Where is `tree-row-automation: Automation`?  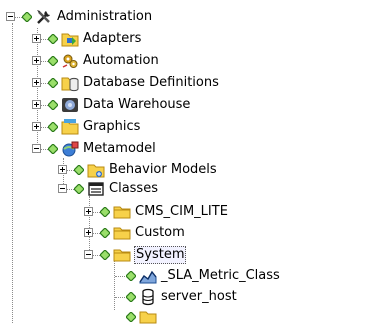 tree-row-automation: Automation is located at coordinates (80, 61).